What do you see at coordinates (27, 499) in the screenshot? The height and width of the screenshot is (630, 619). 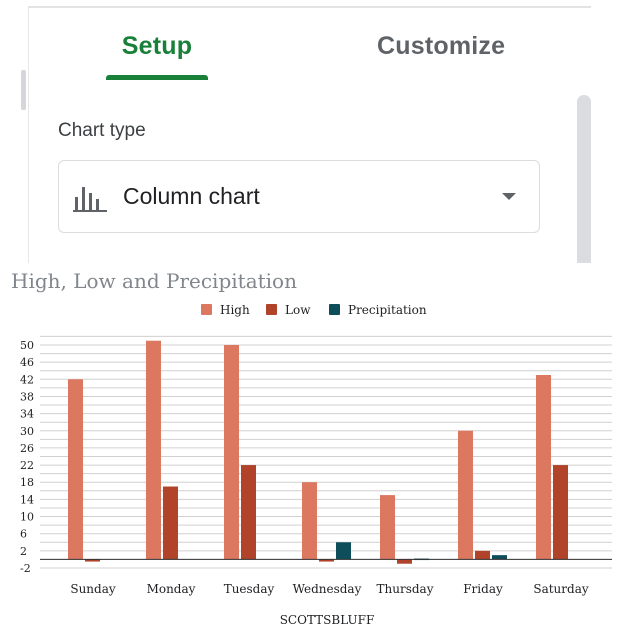 I see `y-tick-label: 14` at bounding box center [27, 499].